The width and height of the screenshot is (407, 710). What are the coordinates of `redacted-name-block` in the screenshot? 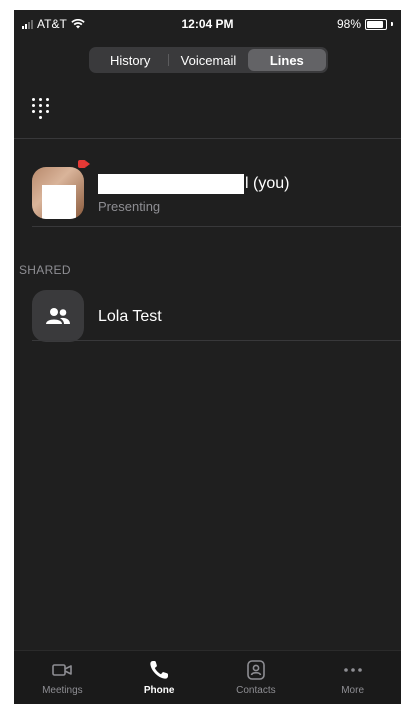 It's located at (171, 184).